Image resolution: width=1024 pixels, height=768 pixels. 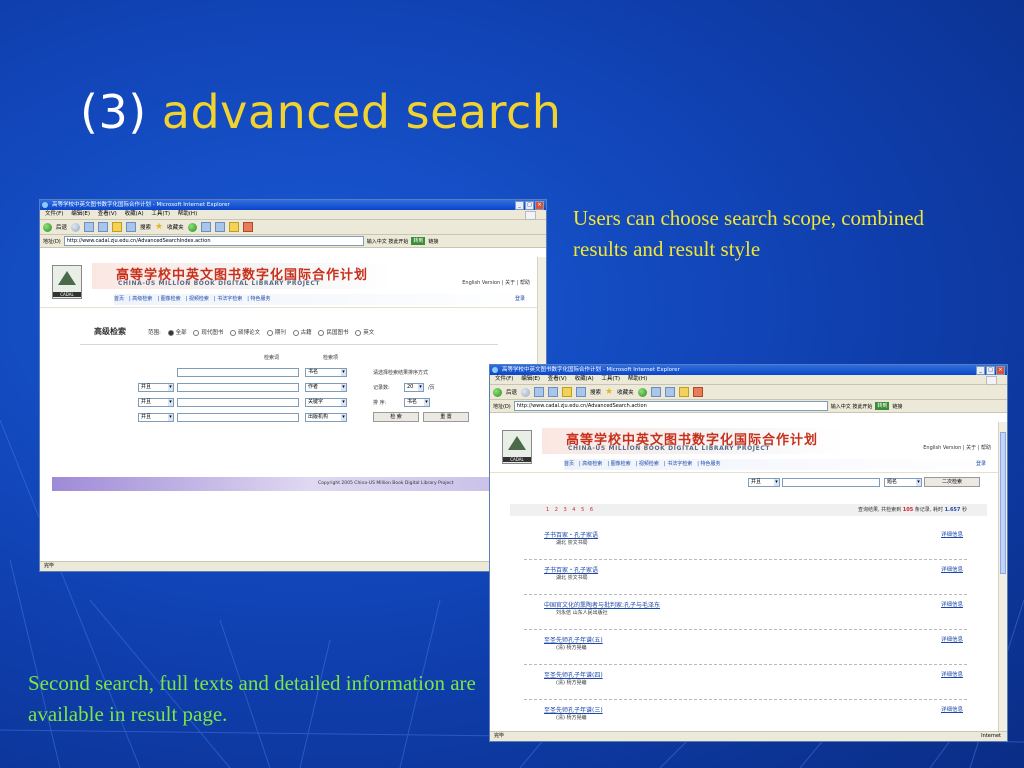 I want to click on scope-radio-english, so click(x=358, y=332).